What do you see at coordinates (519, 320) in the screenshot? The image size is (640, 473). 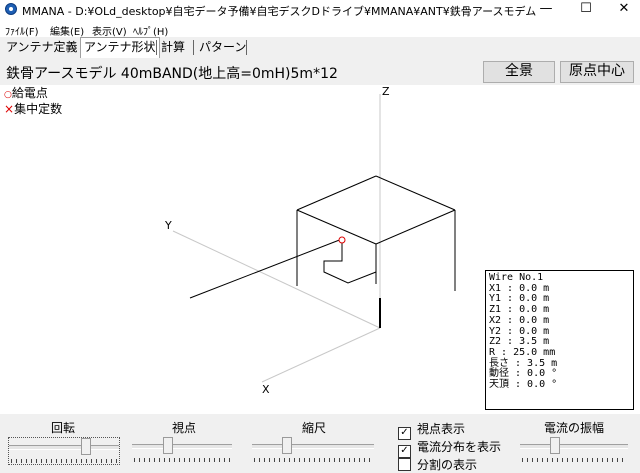 I see `info-line: X2 : 0.0 m` at bounding box center [519, 320].